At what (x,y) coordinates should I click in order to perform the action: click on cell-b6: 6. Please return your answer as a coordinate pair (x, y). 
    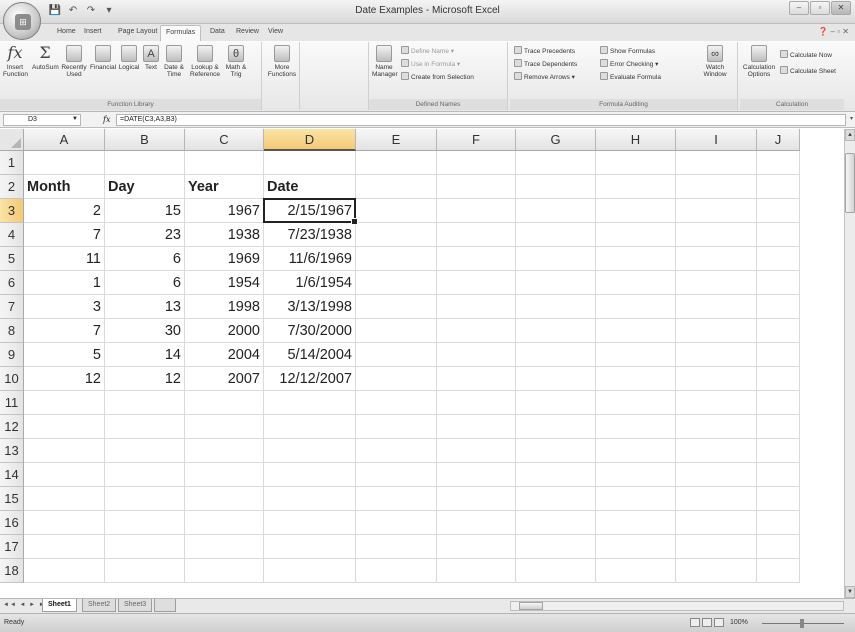
    Looking at the image, I should click on (145, 283).